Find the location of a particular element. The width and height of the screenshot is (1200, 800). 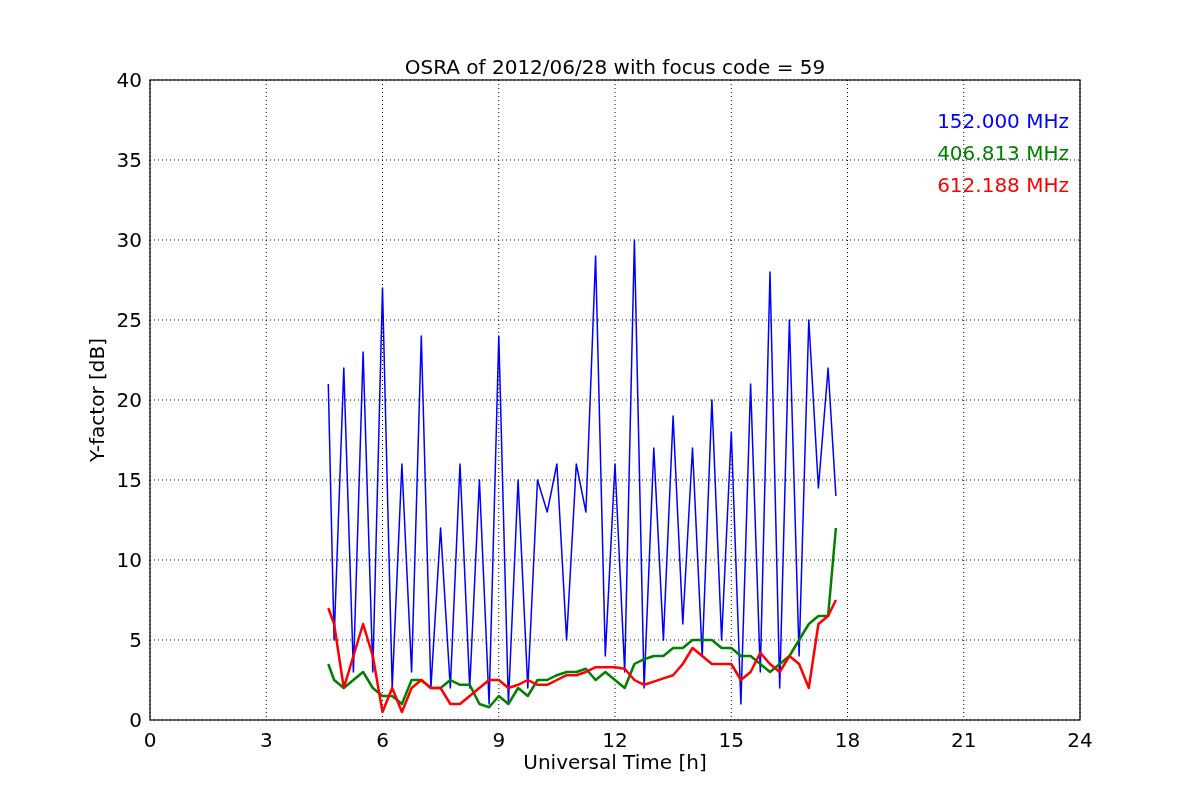

x-tick-label: 15 is located at coordinates (731, 740).